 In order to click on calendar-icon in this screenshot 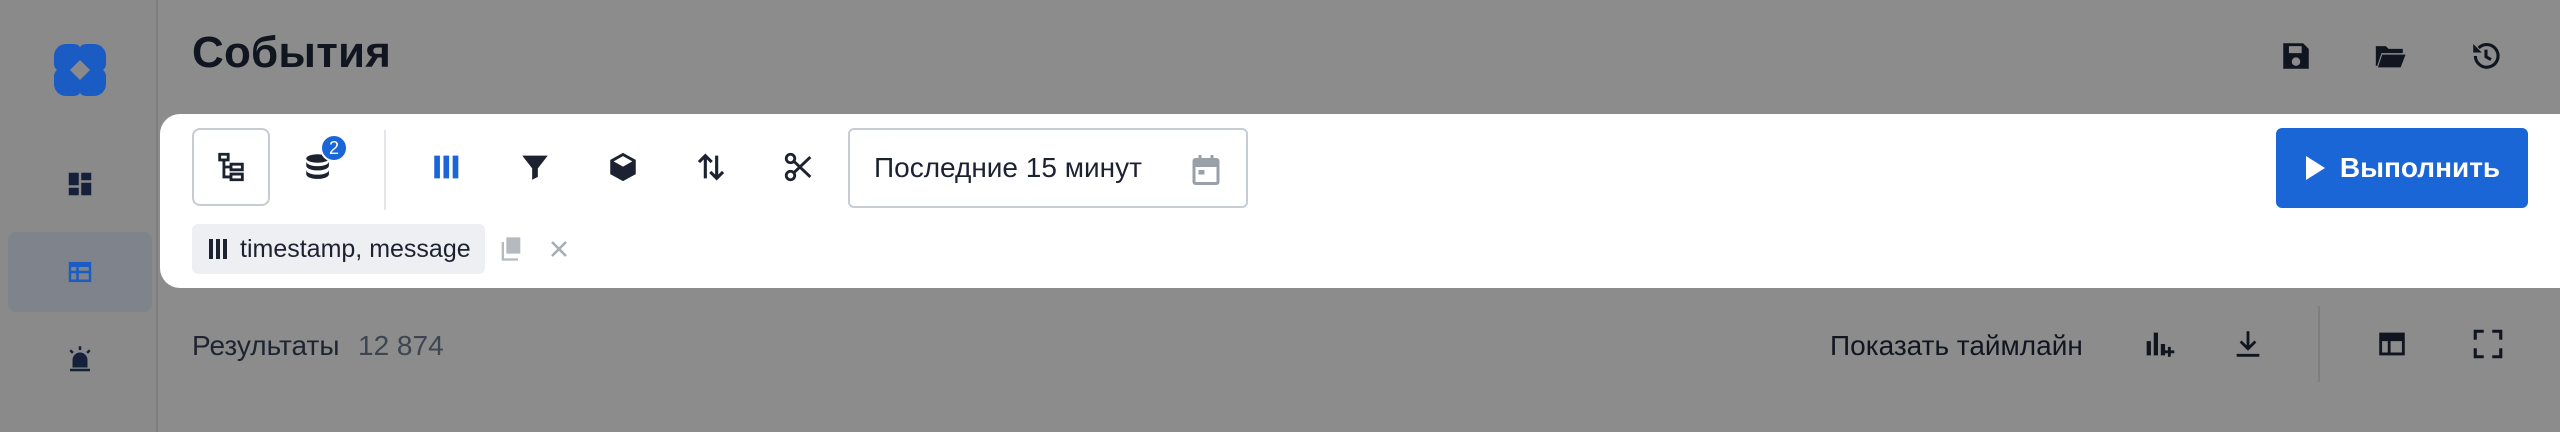, I will do `click(1206, 170)`.